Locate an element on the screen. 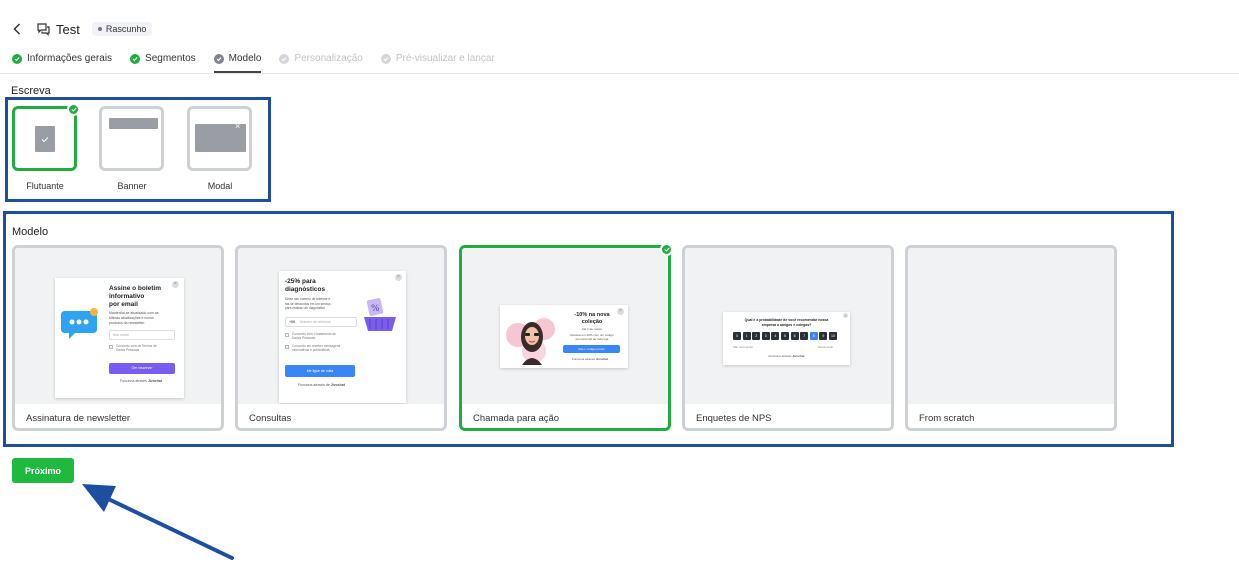 The width and height of the screenshot is (1239, 568). nps-scale-cell: 0 is located at coordinates (737, 336).